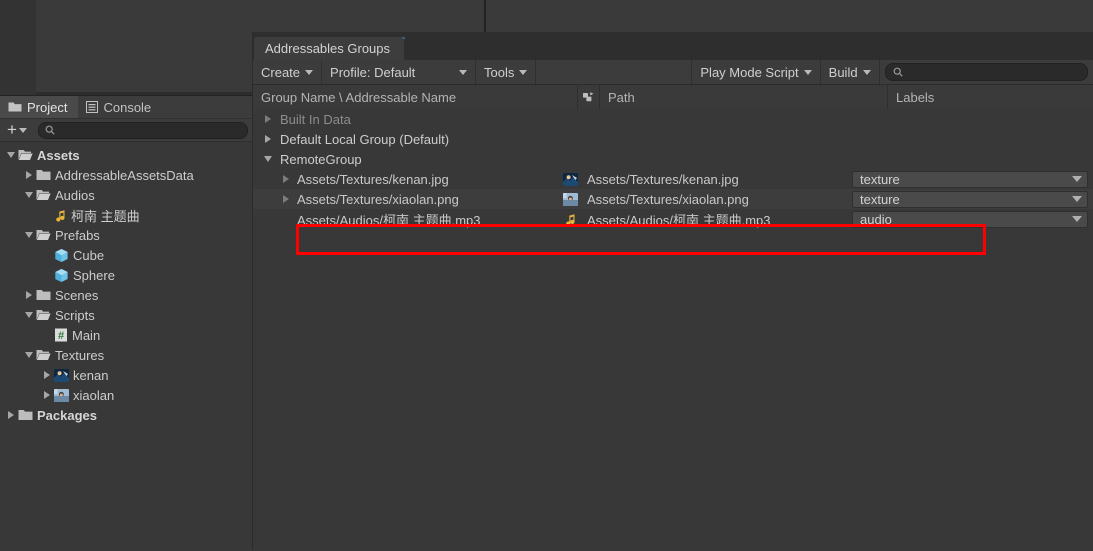  I want to click on profile-dropdown: Profile: Default, so click(399, 72).